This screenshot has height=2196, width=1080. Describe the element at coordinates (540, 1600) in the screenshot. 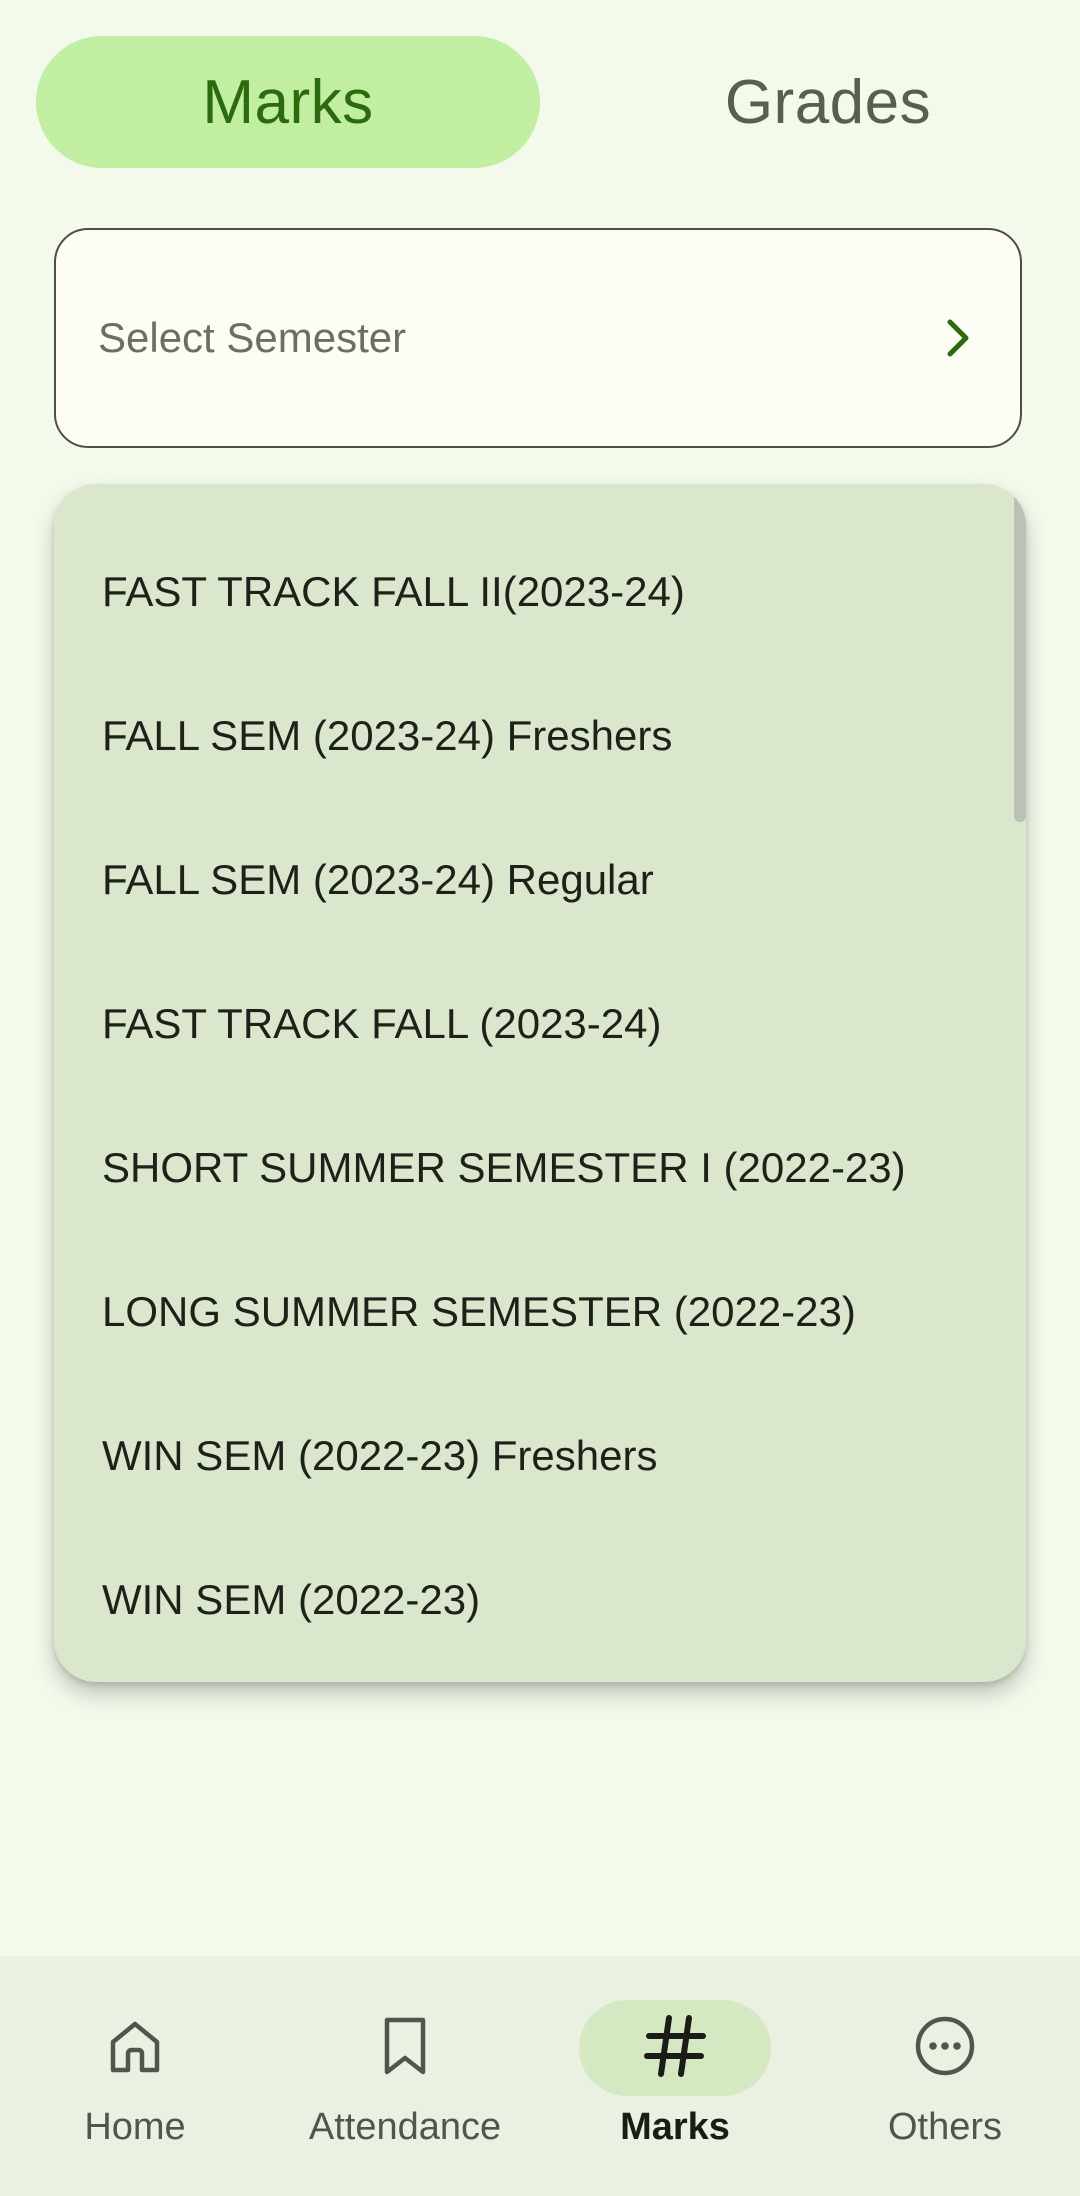

I see `semester-option: WIN SEM (2022-23)` at that location.